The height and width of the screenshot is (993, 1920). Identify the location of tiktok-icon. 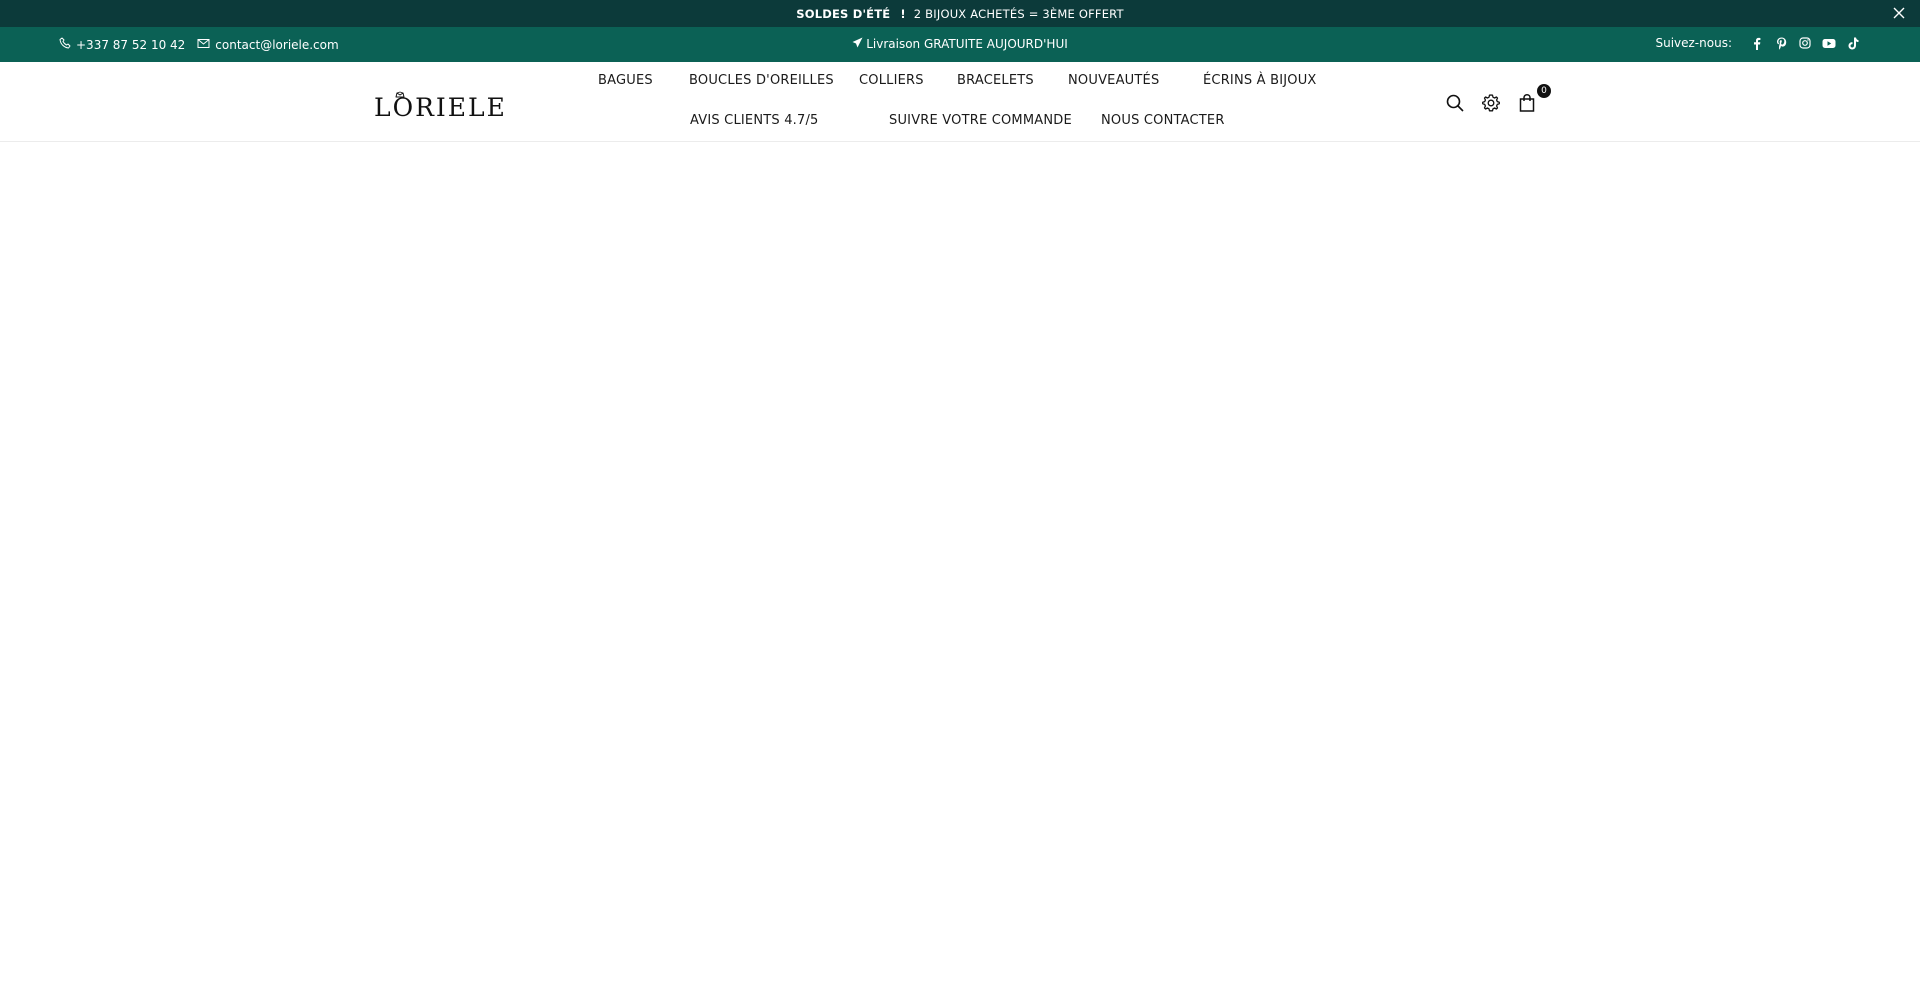
(1853, 43).